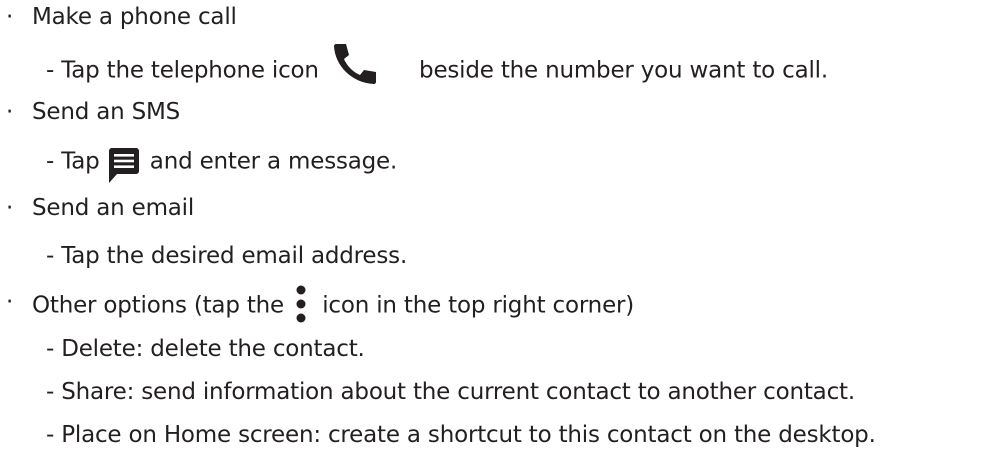  What do you see at coordinates (182, 70) in the screenshot?
I see `call-detail-before: - Tap the telephone icon` at bounding box center [182, 70].